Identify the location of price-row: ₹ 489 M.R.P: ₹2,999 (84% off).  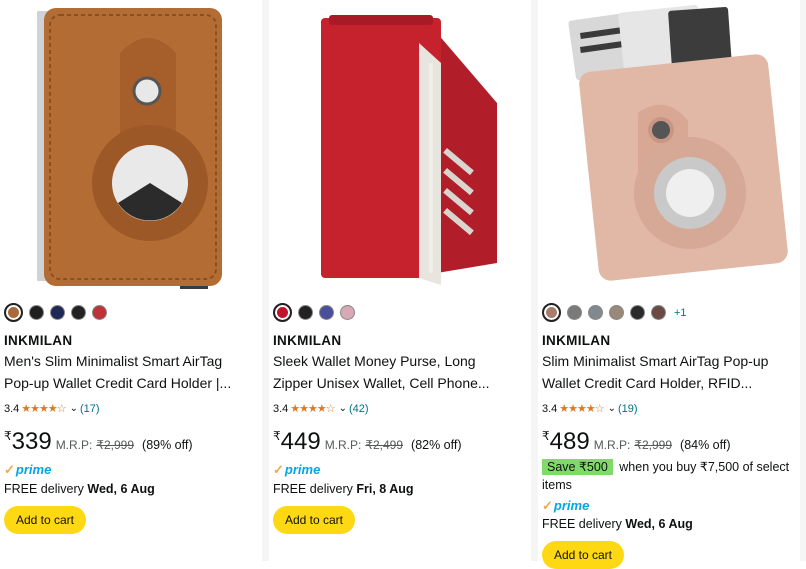
(636, 442).